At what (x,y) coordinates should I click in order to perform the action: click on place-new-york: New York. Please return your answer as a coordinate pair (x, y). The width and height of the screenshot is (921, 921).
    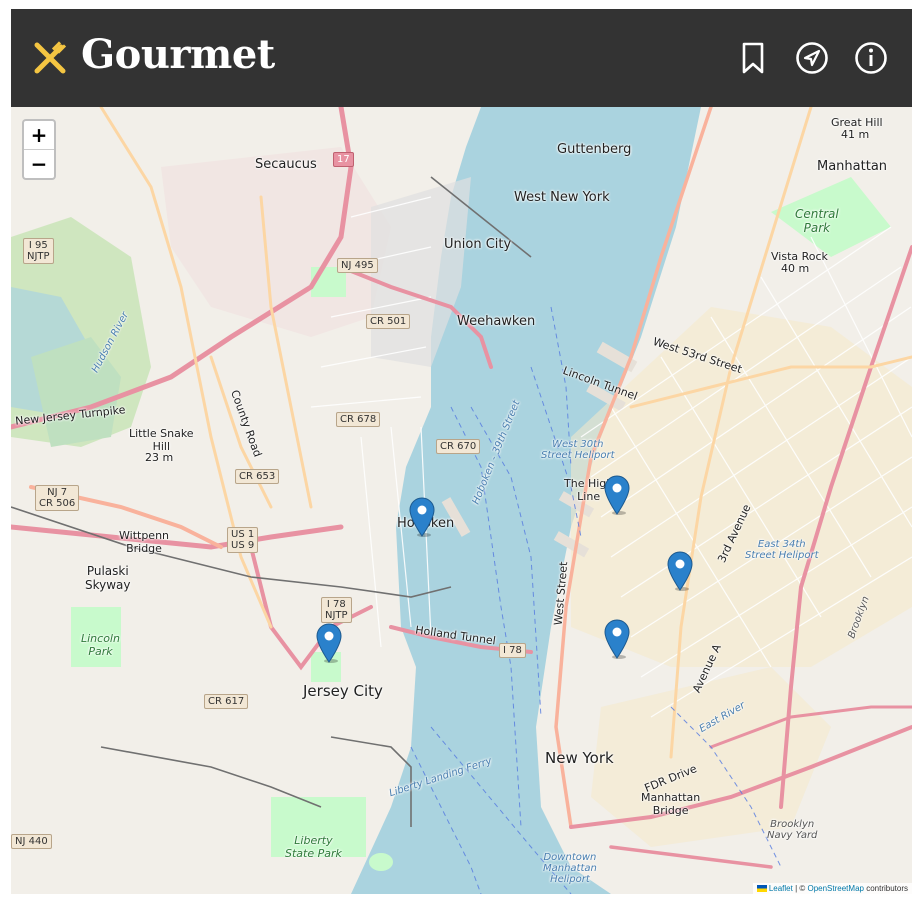
    Looking at the image, I should click on (579, 758).